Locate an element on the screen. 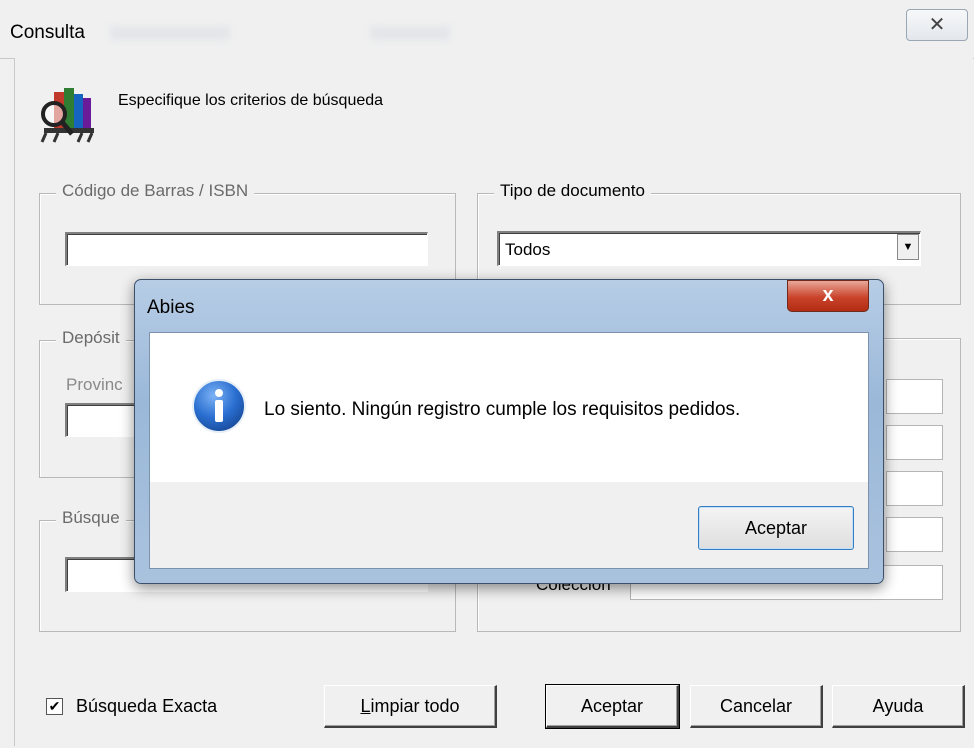 The height and width of the screenshot is (748, 974). dialog-footer: Aceptar is located at coordinates (509, 525).